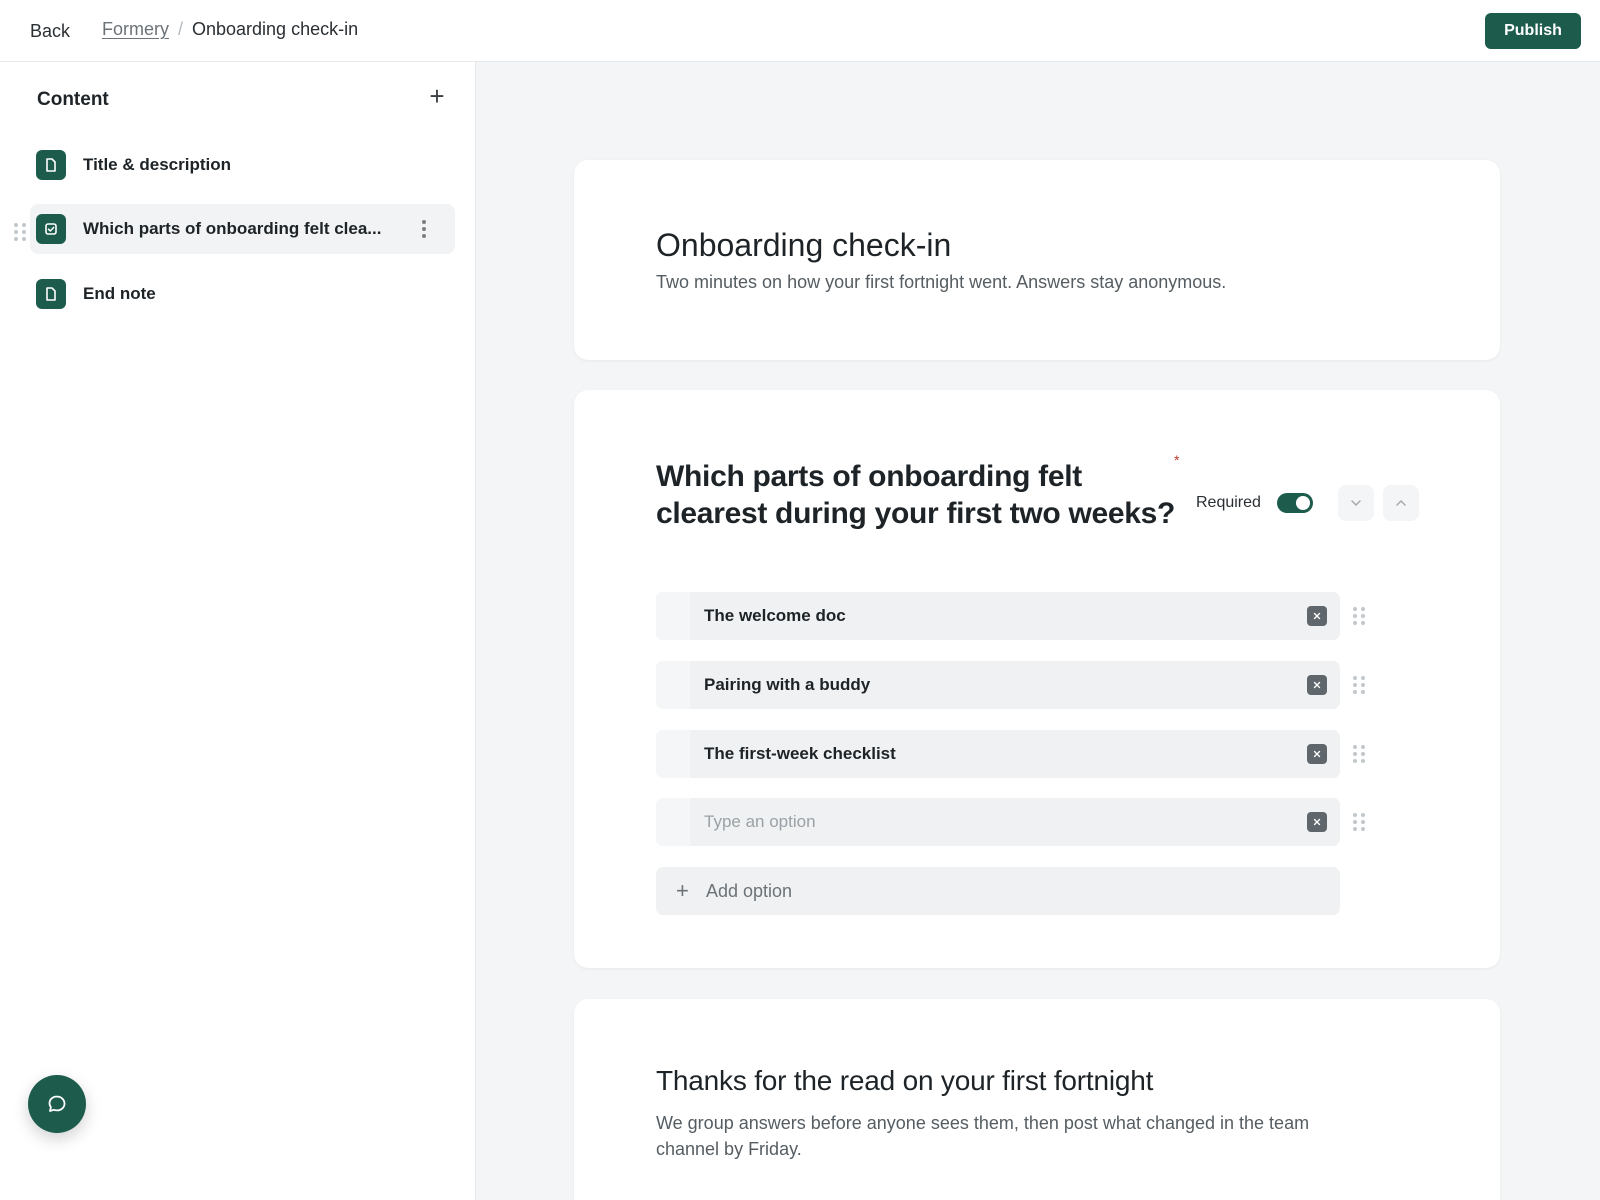 The image size is (1600, 1200). I want to click on chat-button, so click(57, 1104).